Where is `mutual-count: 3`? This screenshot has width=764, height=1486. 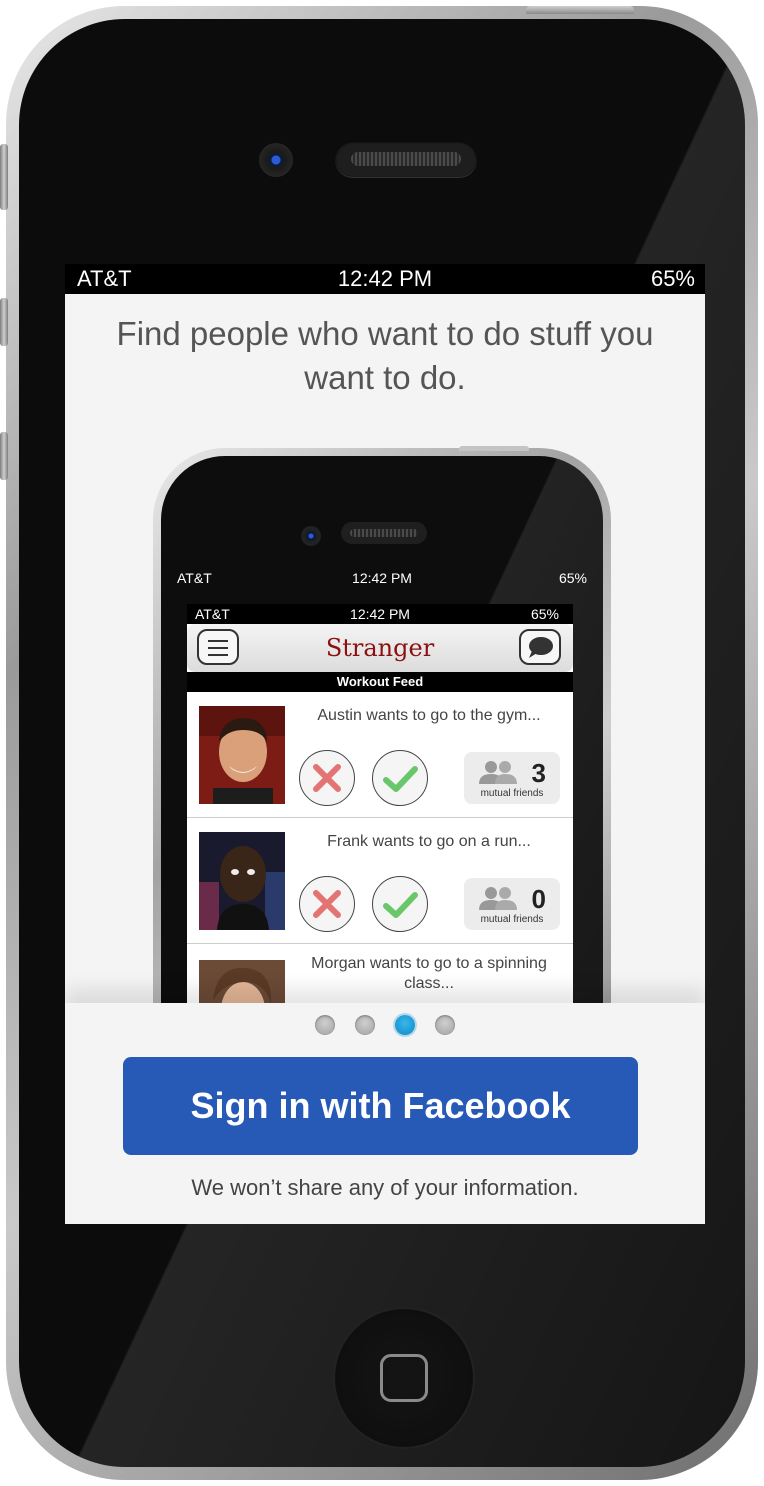
mutual-count: 3 is located at coordinates (538, 773).